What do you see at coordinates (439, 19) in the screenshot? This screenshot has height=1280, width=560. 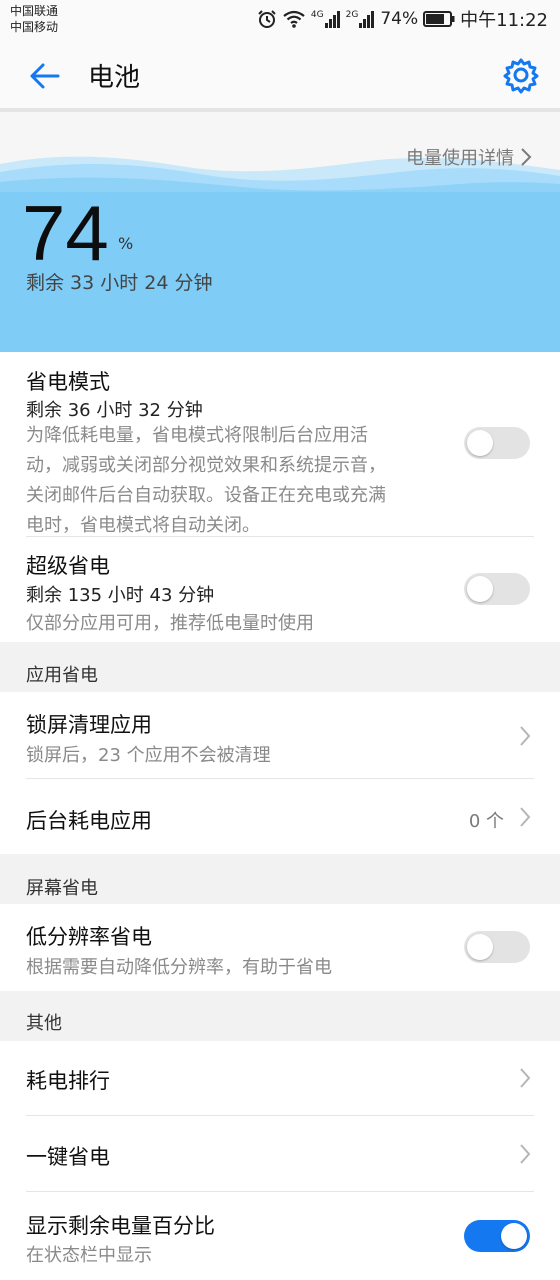 I see `battery-icon` at bounding box center [439, 19].